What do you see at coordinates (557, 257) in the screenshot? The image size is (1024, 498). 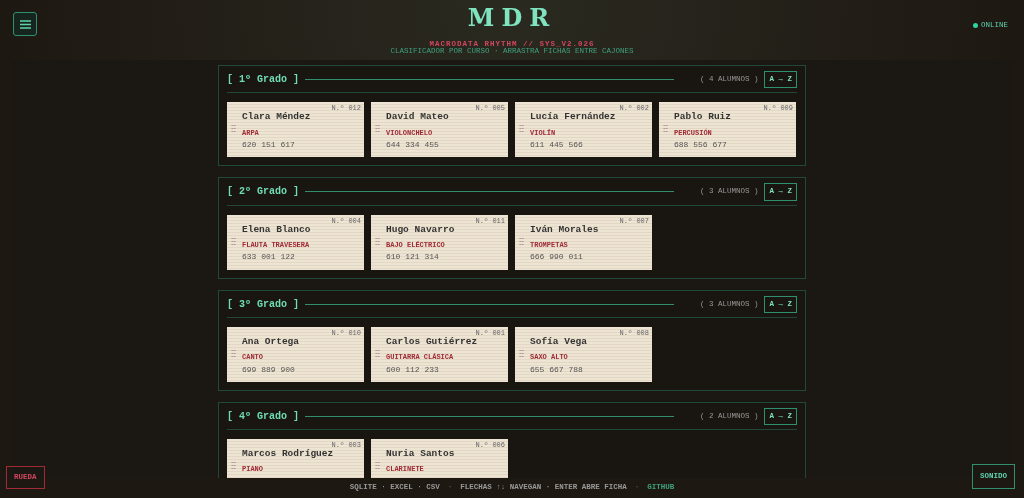 I see `phone-number: 666 990 011` at bounding box center [557, 257].